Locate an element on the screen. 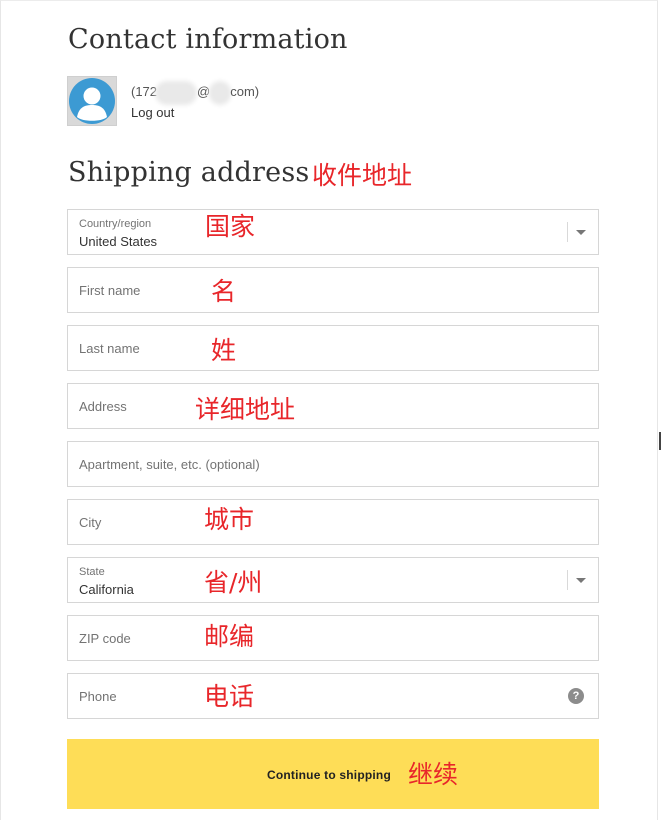 The height and width of the screenshot is (820, 663). city-placeholder: City is located at coordinates (90, 522).